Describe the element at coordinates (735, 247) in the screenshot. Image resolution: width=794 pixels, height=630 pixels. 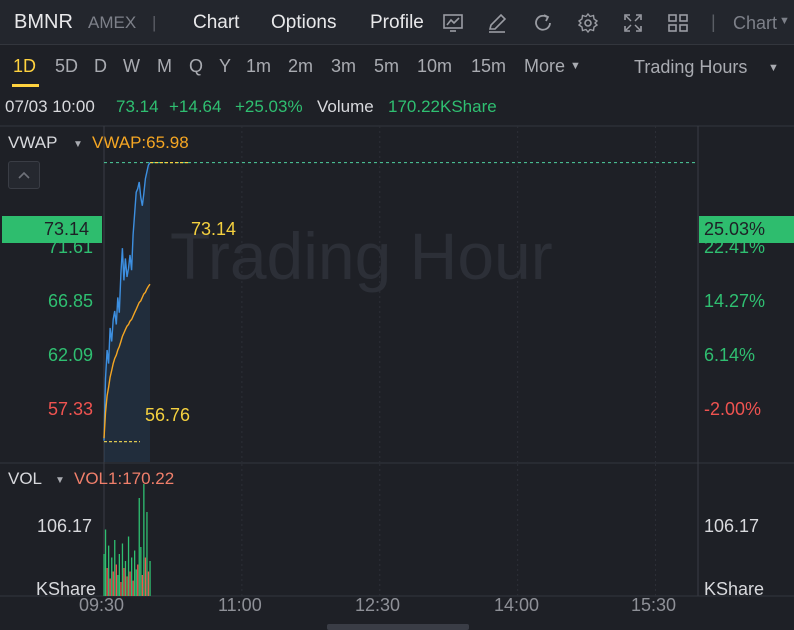
I see `pct-axis-label: 22.41%` at that location.